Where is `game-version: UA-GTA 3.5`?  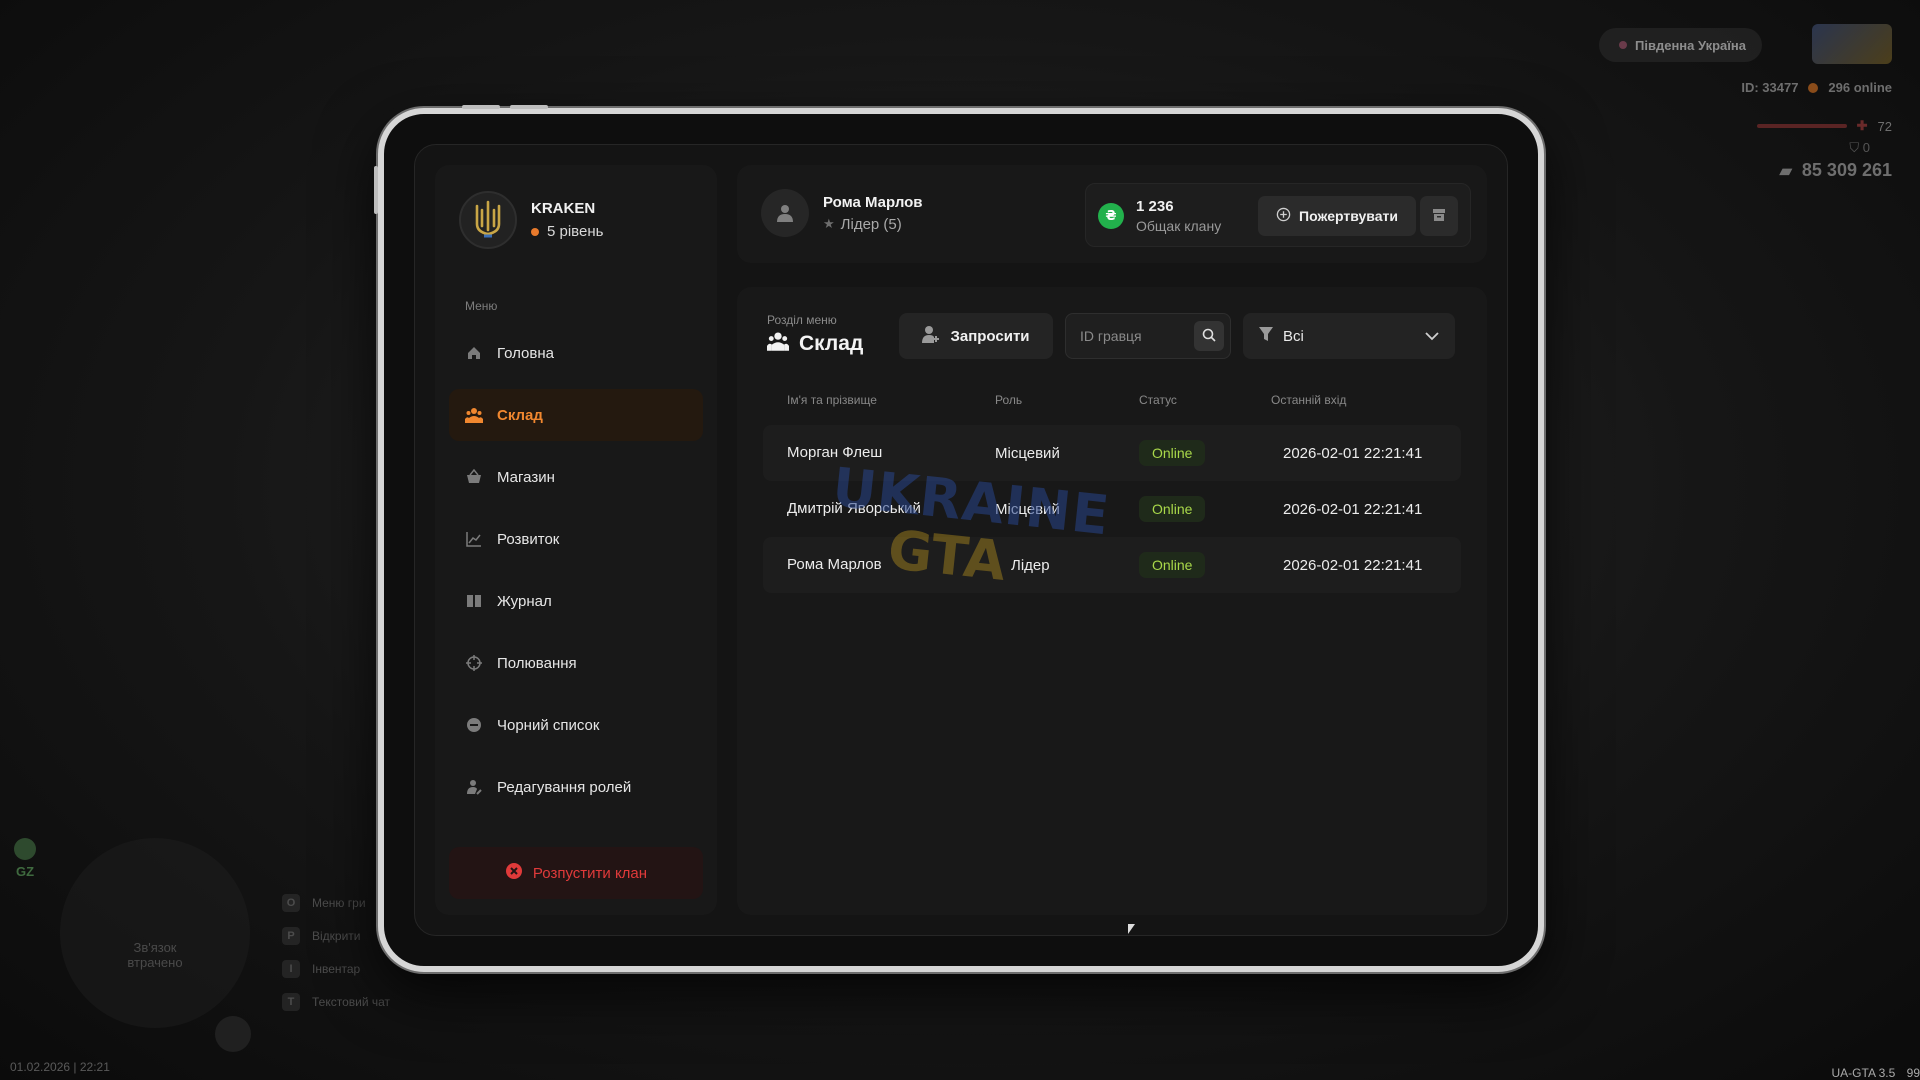
game-version: UA-GTA 3.5 is located at coordinates (1863, 1073).